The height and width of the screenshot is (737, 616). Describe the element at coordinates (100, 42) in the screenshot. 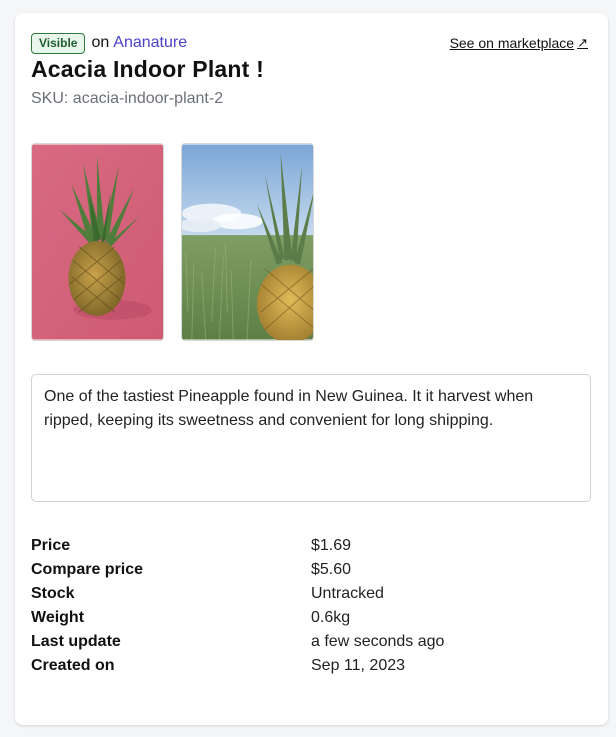

I see `on-label: on` at that location.